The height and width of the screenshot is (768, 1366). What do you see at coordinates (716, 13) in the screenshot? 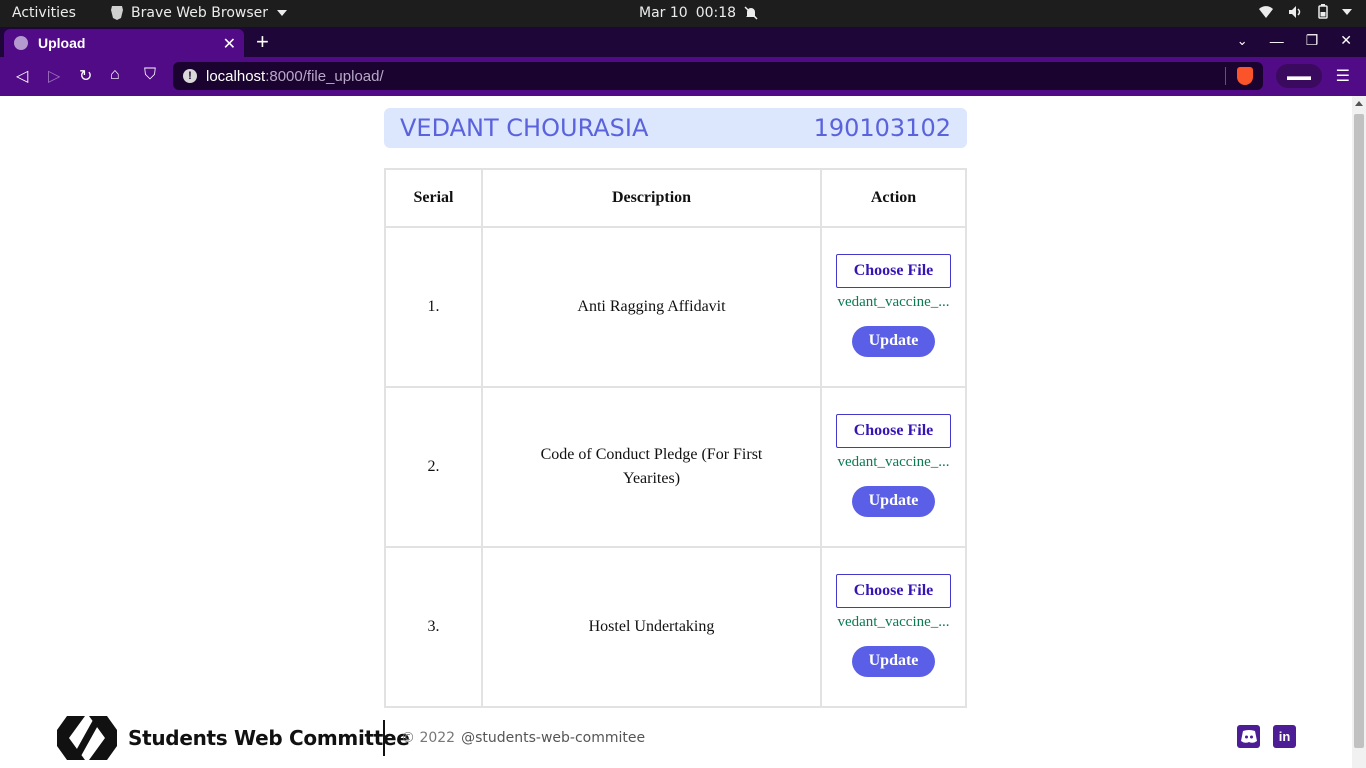
I see `clock-time: 00:18` at bounding box center [716, 13].